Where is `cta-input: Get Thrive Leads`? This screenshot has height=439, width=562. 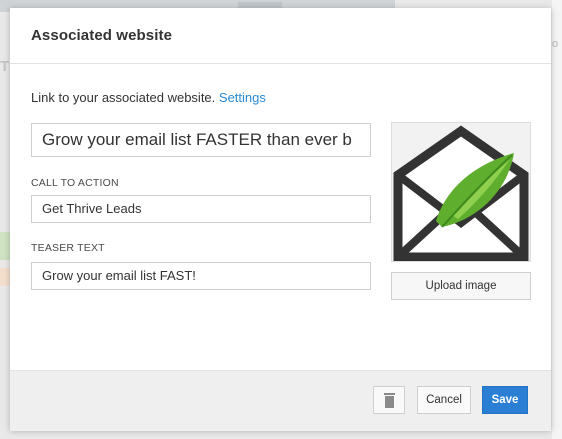
cta-input: Get Thrive Leads is located at coordinates (201, 209).